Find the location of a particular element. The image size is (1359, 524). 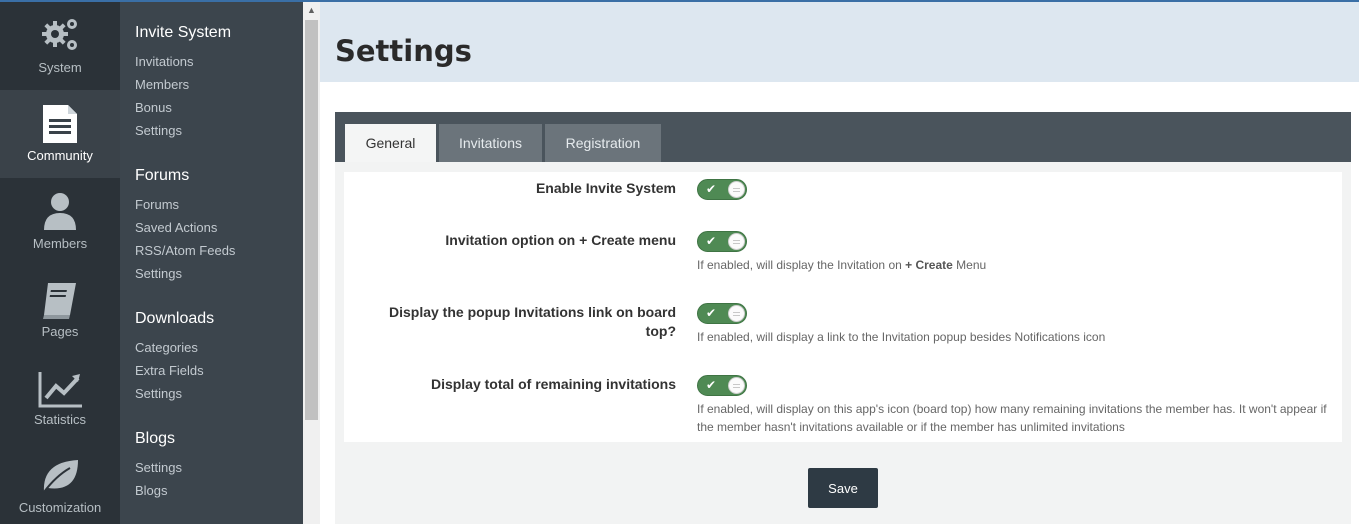

leaf-icon is located at coordinates (60, 476).